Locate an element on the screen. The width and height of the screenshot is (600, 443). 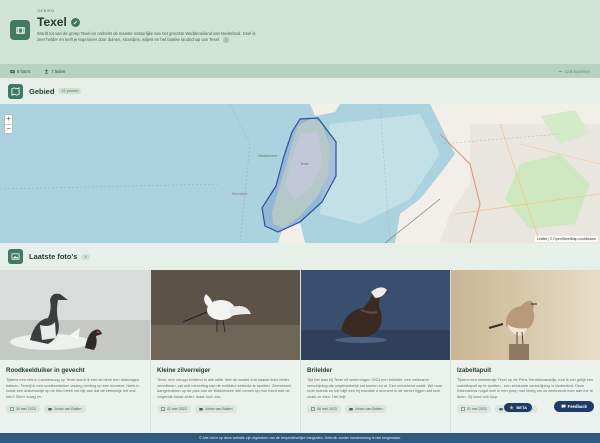
photo-count-label: 8 foto's is located at coordinates (24, 71).